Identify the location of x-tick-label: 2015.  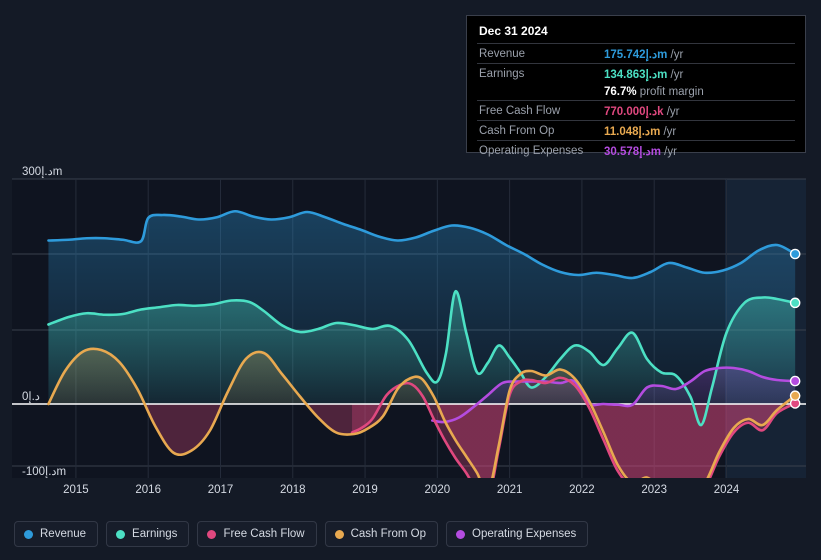
(76, 490).